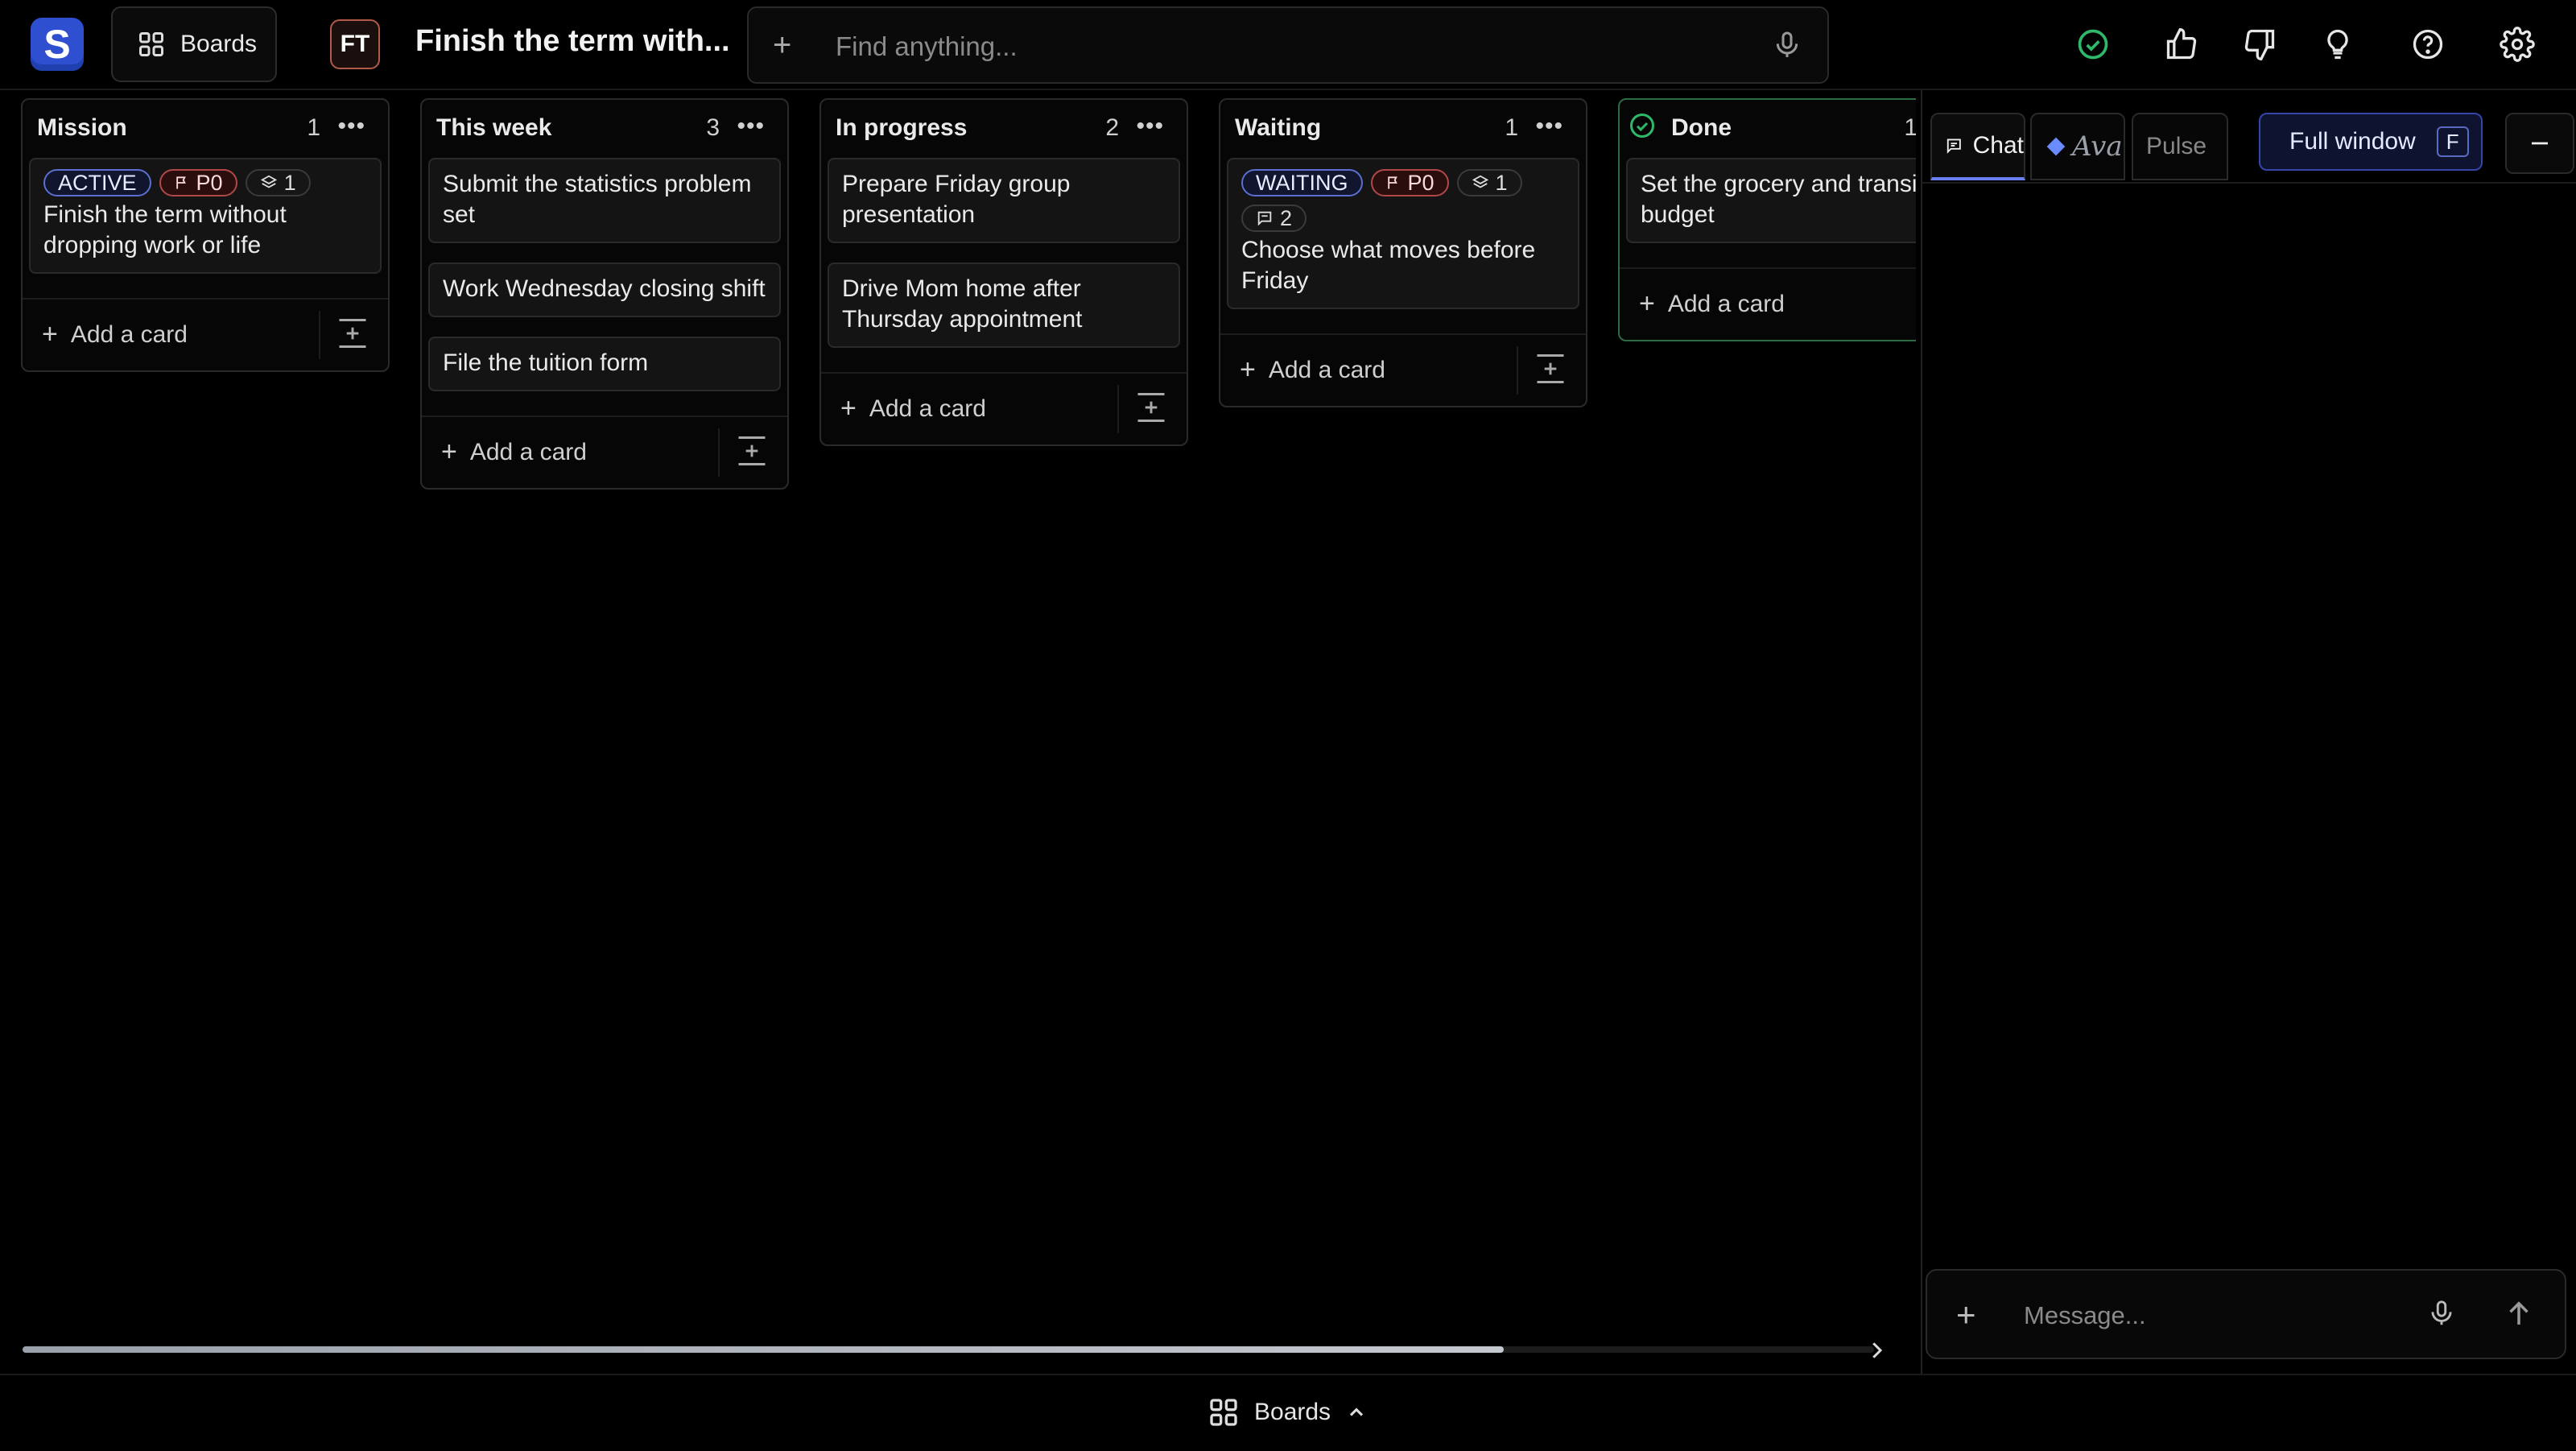 This screenshot has height=1451, width=2576. I want to click on priority-badge: P0, so click(198, 182).